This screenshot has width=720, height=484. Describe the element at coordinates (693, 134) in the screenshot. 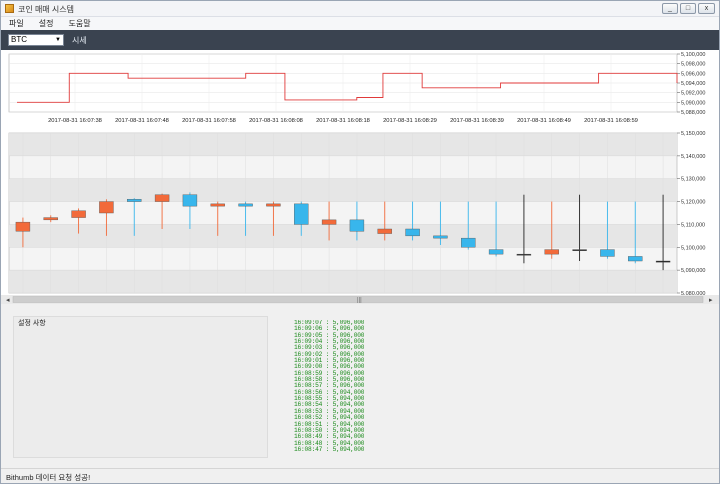

I see `candle-y-tick-label: 5,150,000` at that location.